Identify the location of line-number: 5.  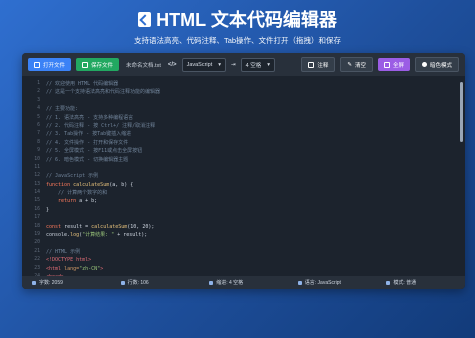
(38, 117).